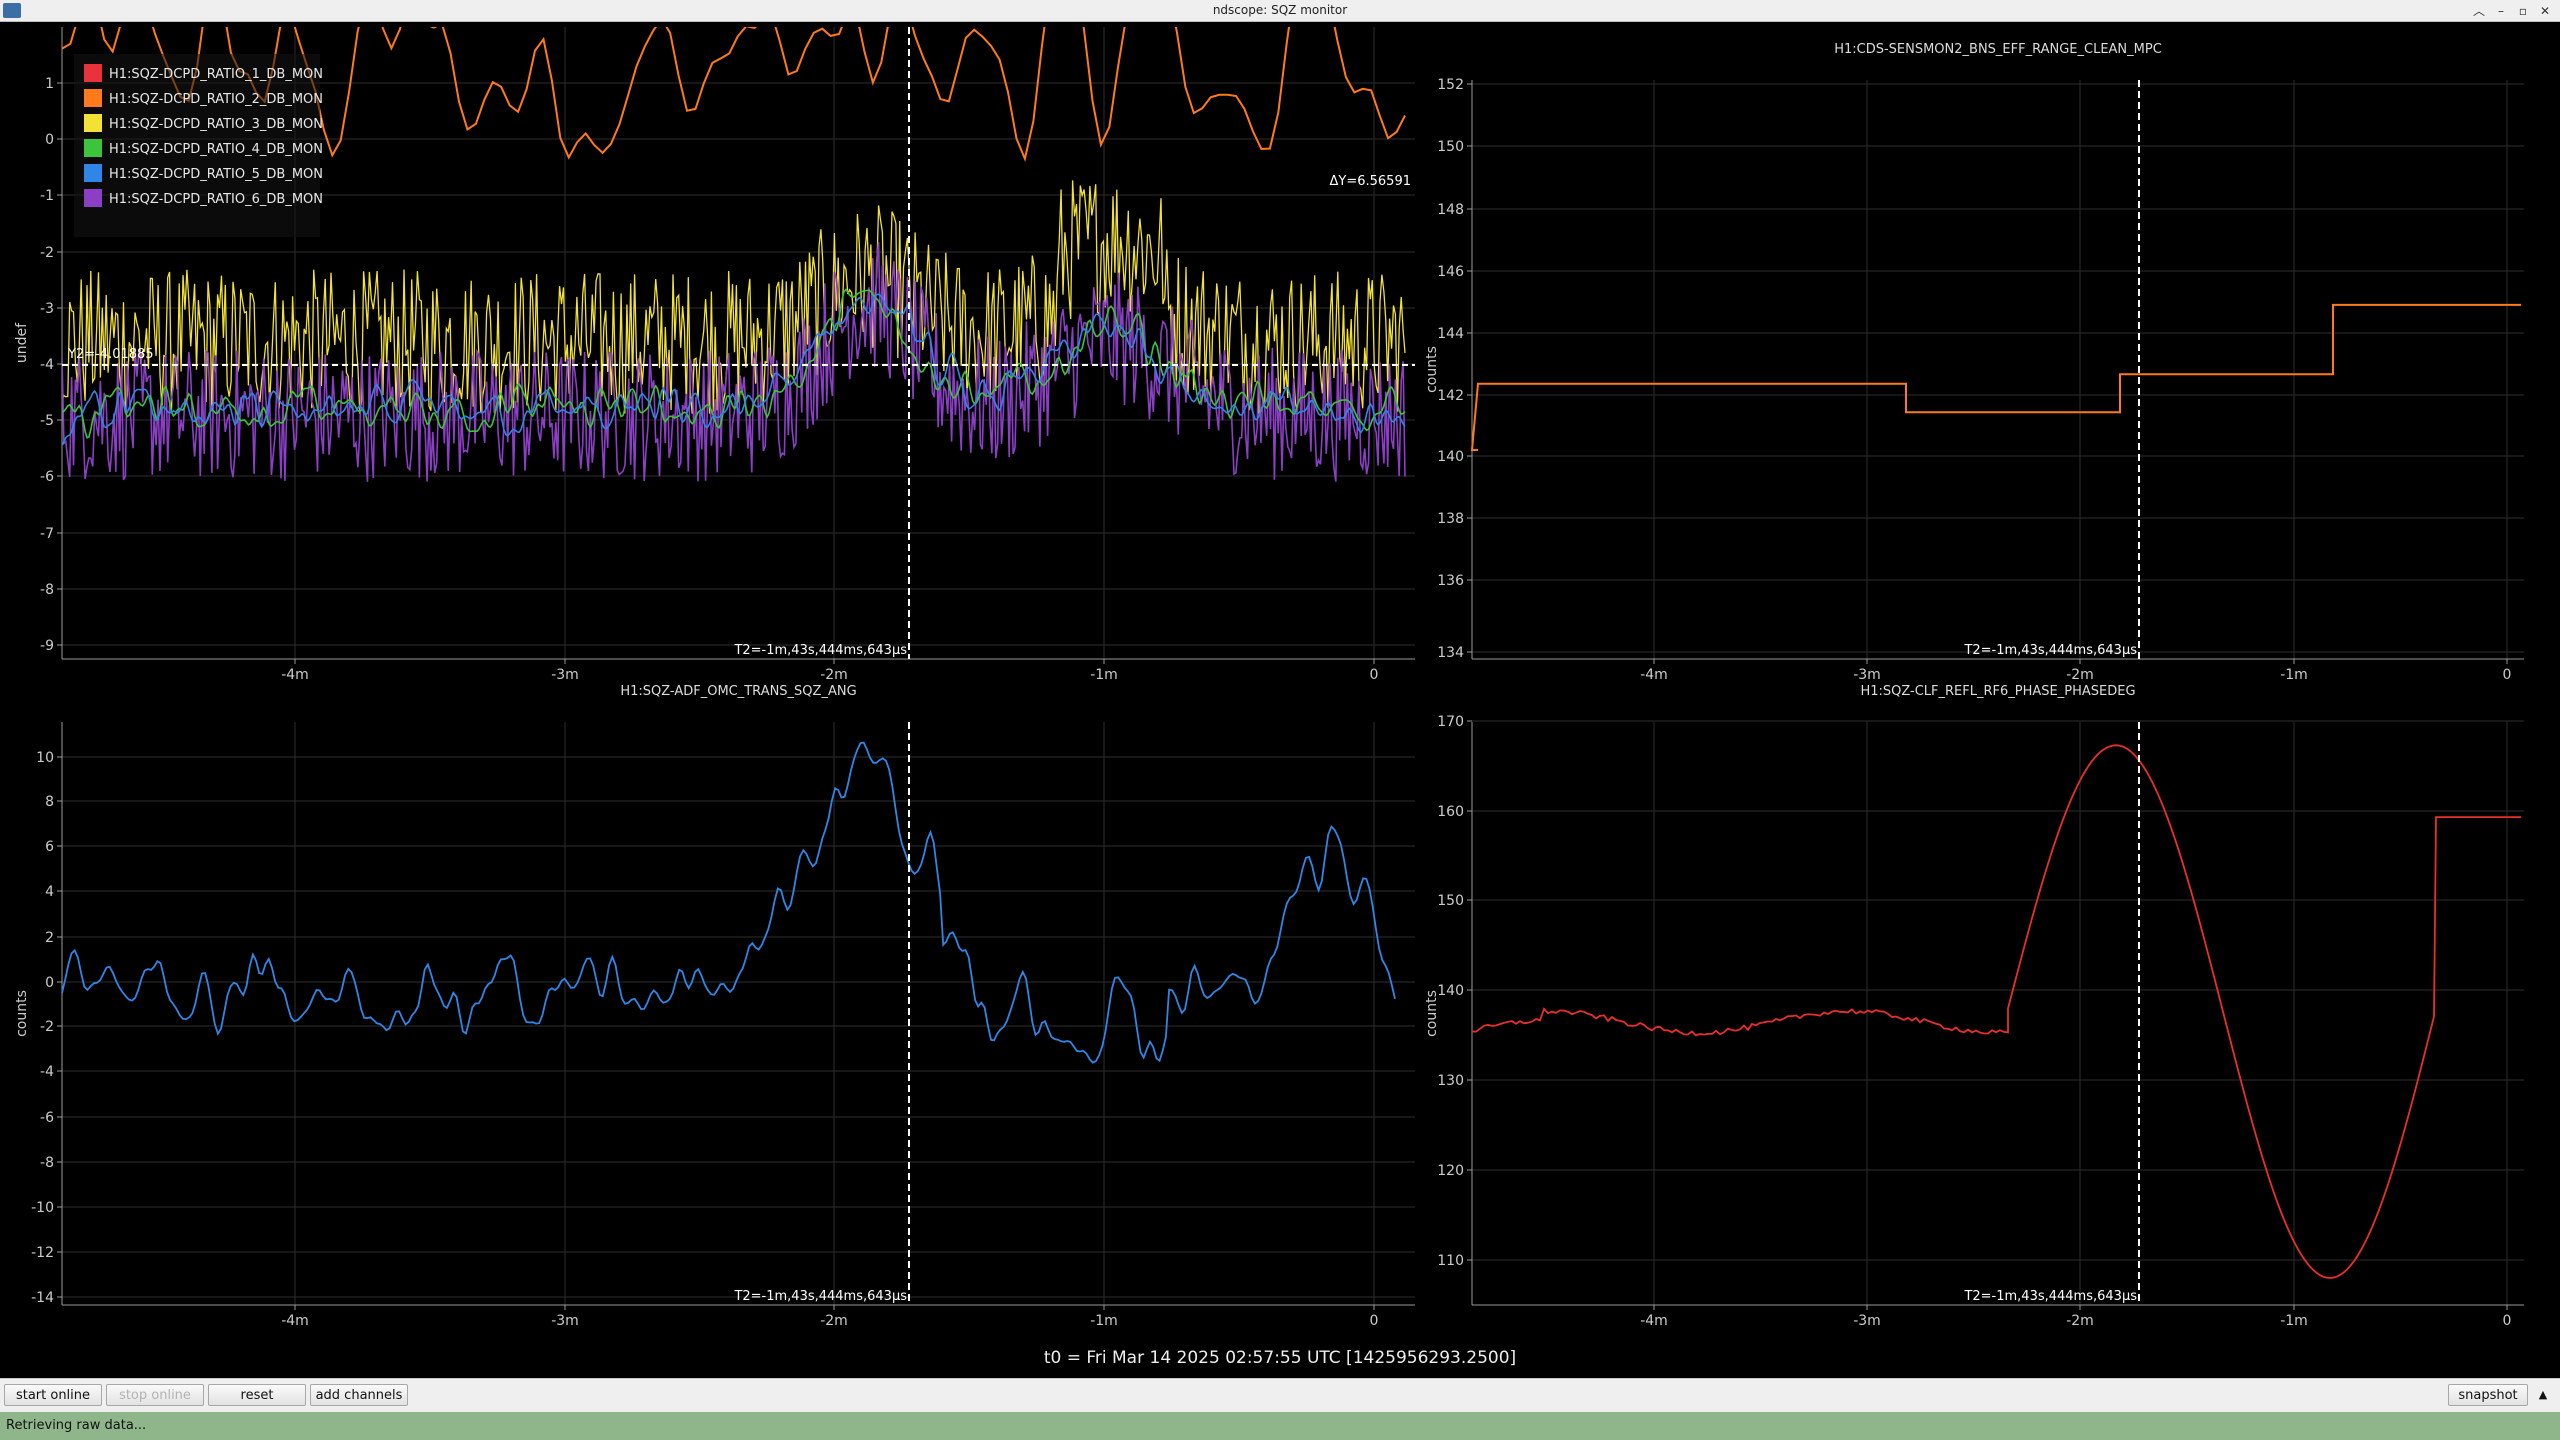 This screenshot has width=2560, height=1440. Describe the element at coordinates (47, 421) in the screenshot. I see `y-tick-label: -5` at that location.